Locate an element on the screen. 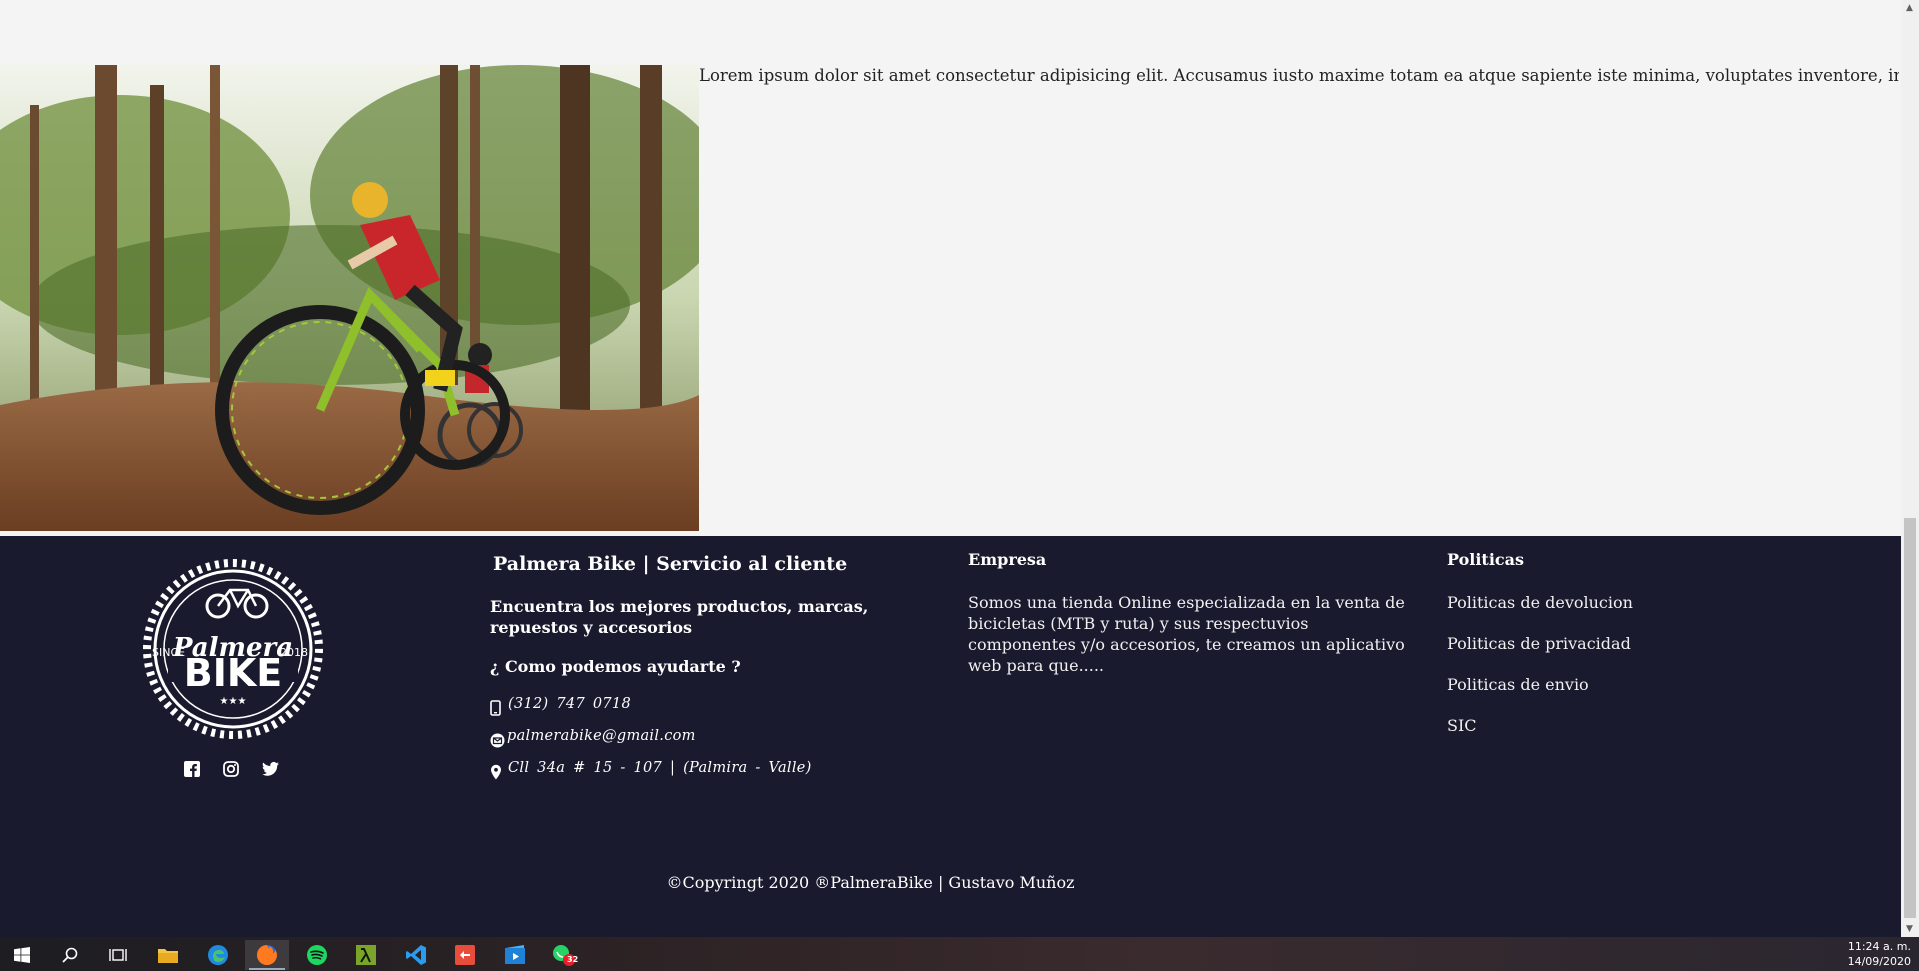  instagram-icon is located at coordinates (232, 770).